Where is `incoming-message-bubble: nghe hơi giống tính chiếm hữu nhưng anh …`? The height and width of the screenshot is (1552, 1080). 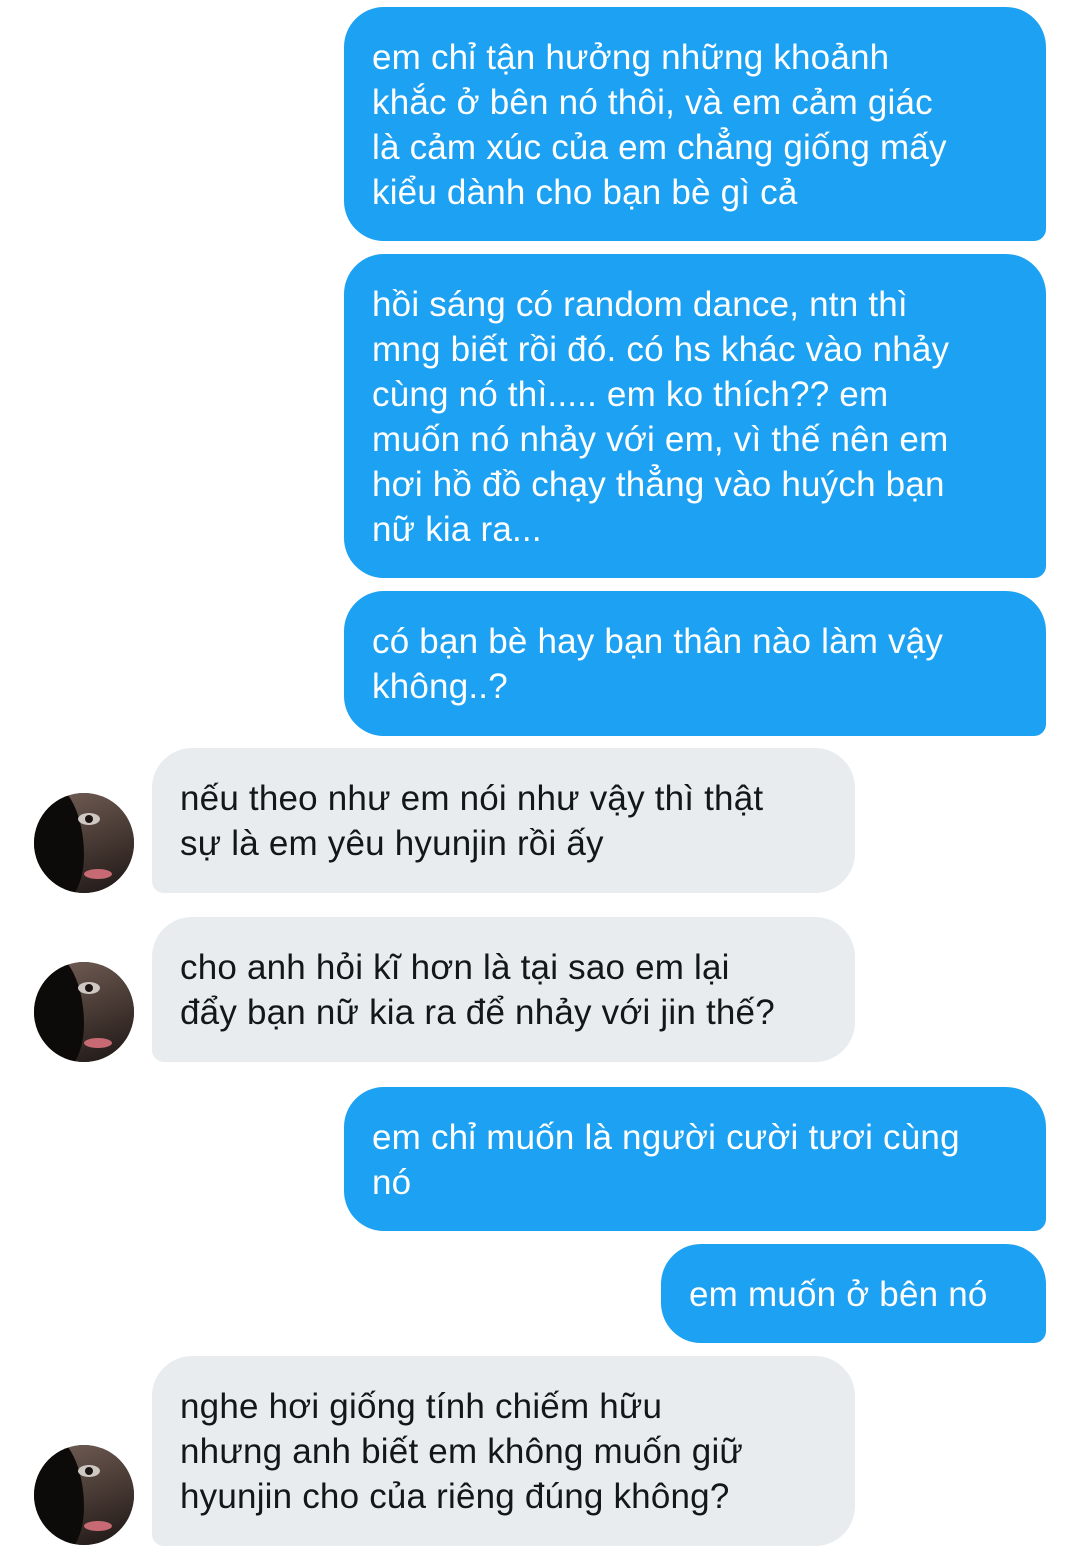
incoming-message-bubble: nghe hơi giống tính chiếm hữu nhưng anh … is located at coordinates (503, 1451).